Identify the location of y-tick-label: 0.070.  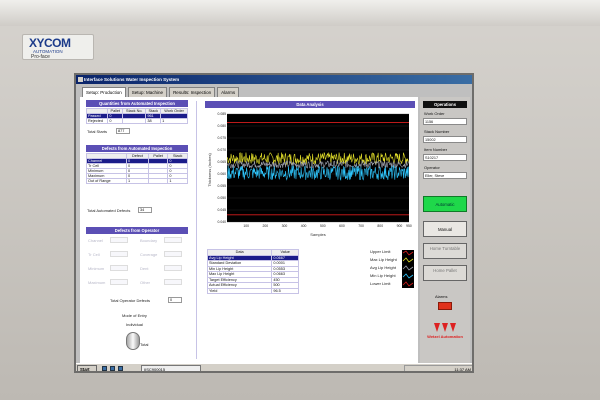
(222, 150).